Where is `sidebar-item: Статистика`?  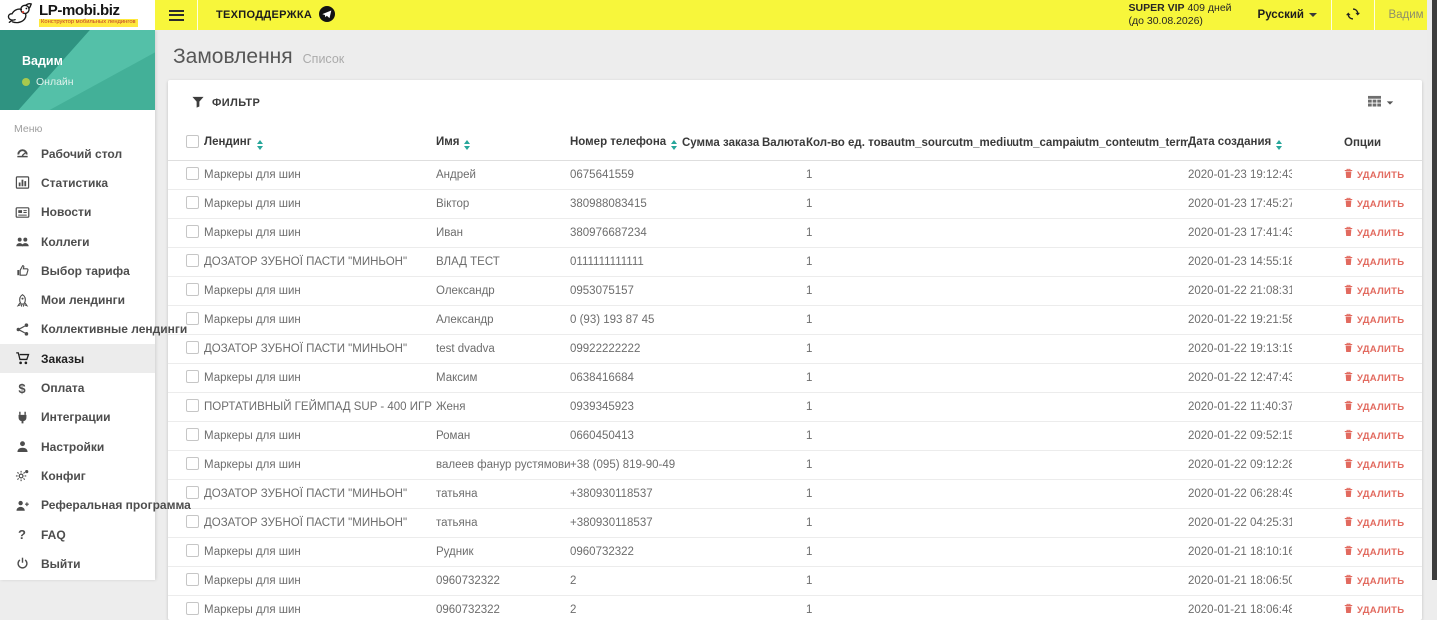 sidebar-item: Статистика is located at coordinates (77, 182).